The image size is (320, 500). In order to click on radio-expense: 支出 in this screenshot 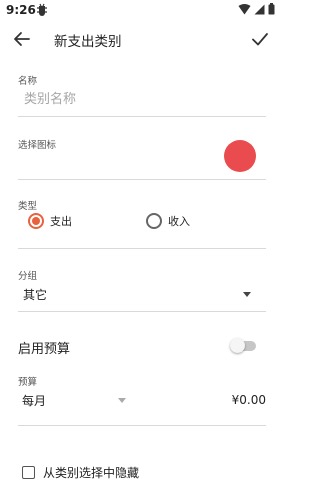, I will do `click(50, 221)`.